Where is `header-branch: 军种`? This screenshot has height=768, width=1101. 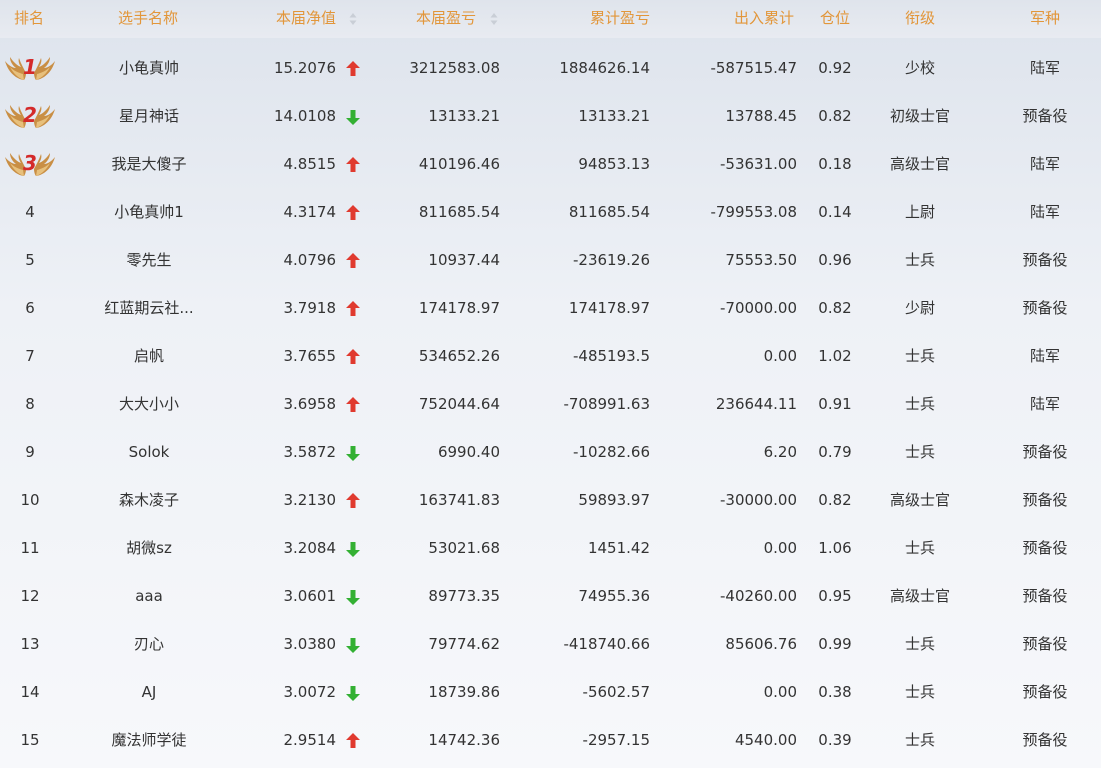
header-branch: 军种 is located at coordinates (1045, 19).